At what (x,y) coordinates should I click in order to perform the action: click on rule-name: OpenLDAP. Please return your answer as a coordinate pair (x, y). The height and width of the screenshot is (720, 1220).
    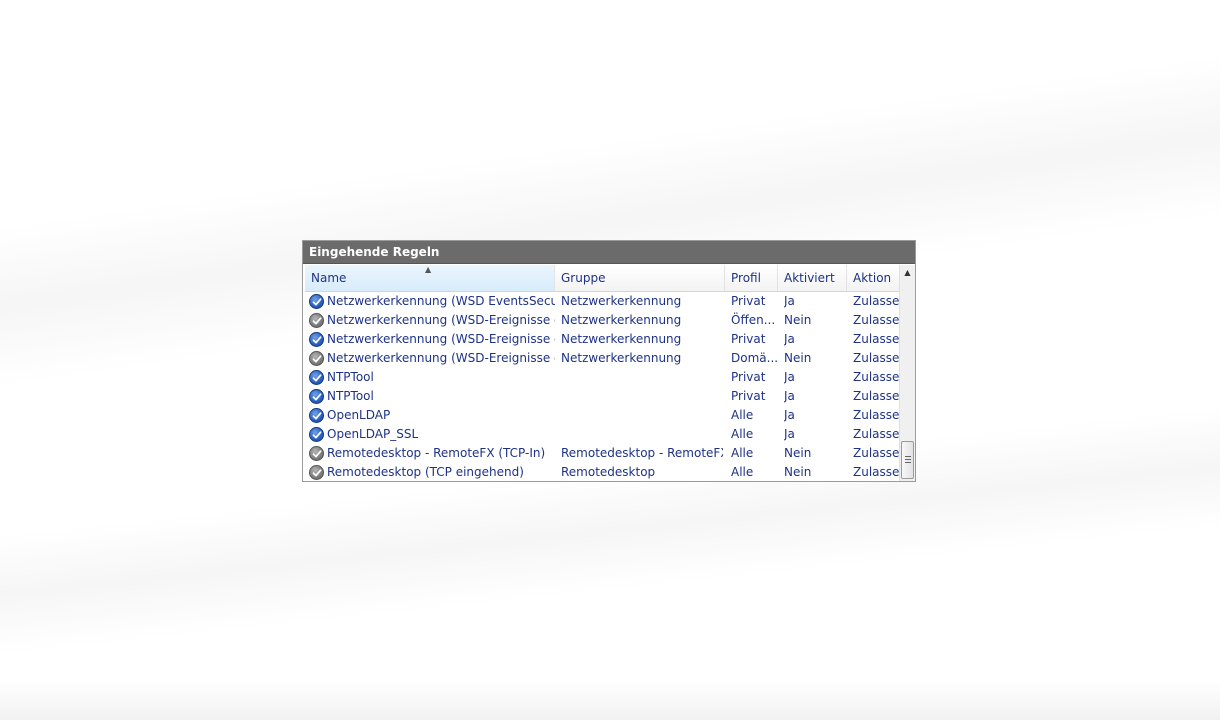
    Looking at the image, I should click on (359, 415).